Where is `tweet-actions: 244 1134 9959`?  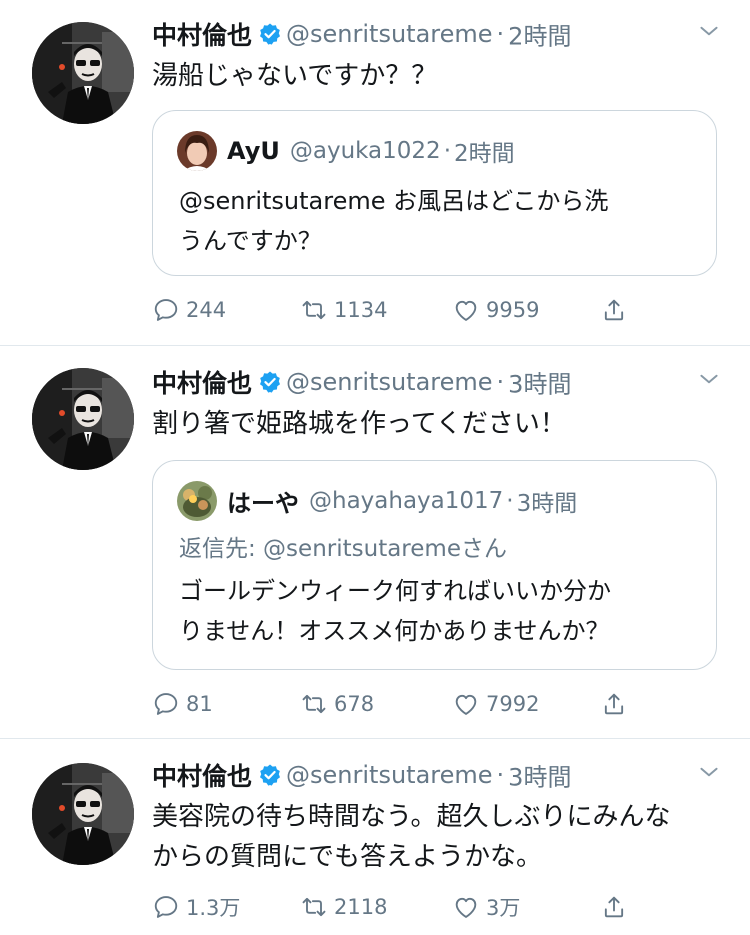
tweet-actions: 244 1134 9959 is located at coordinates (432, 310).